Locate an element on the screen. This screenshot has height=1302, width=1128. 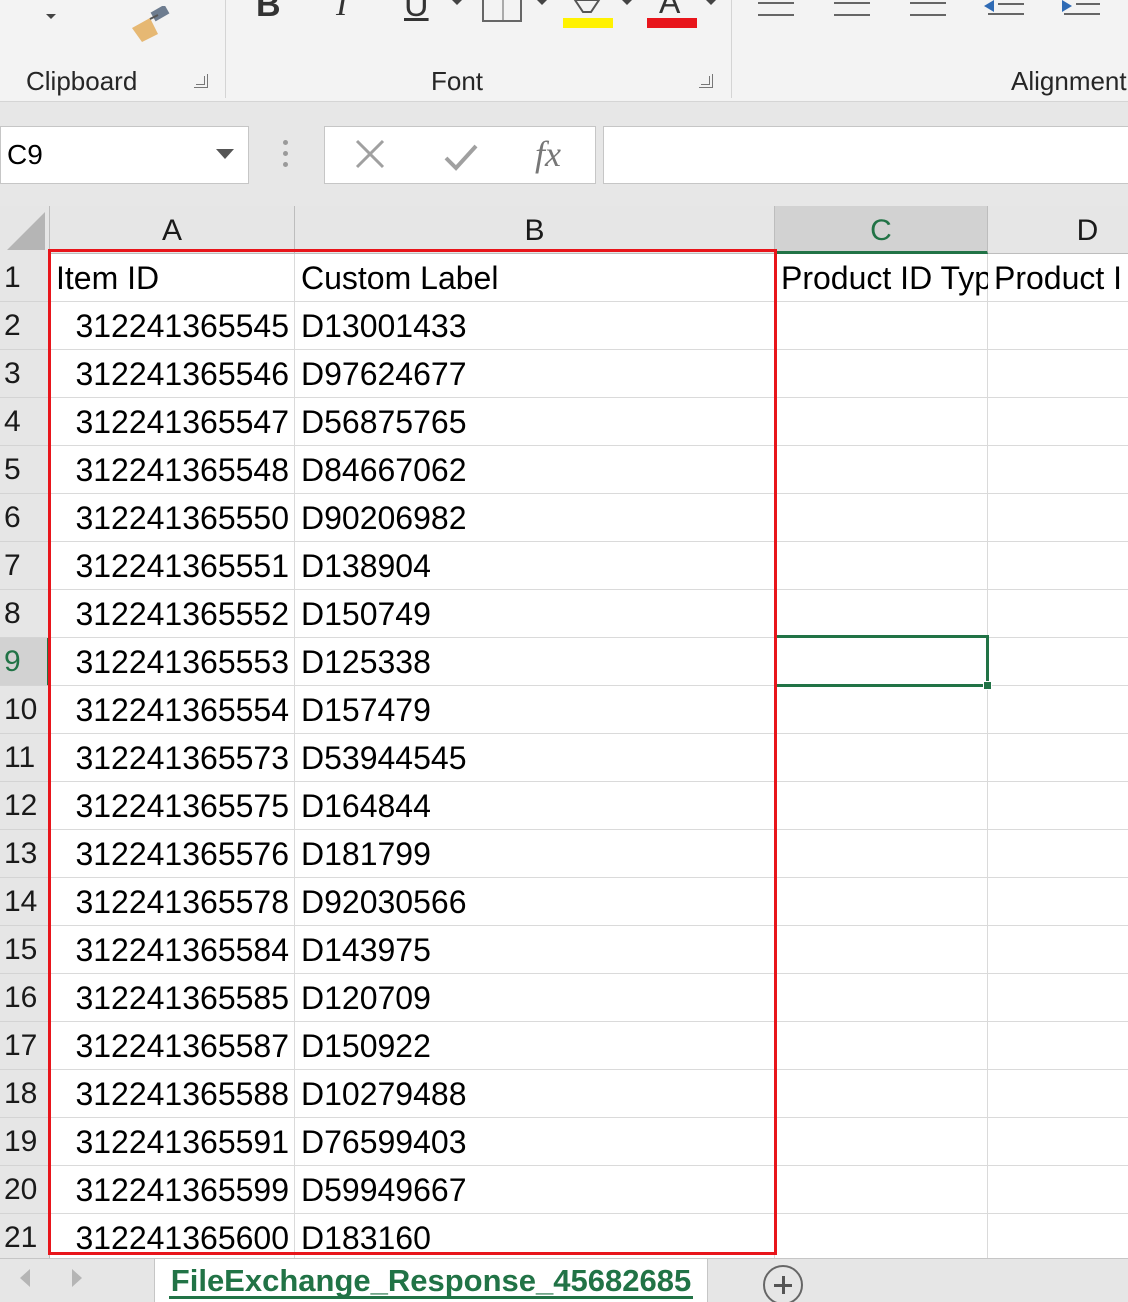
font-dialog-launcher-icon is located at coordinates (706, 81).